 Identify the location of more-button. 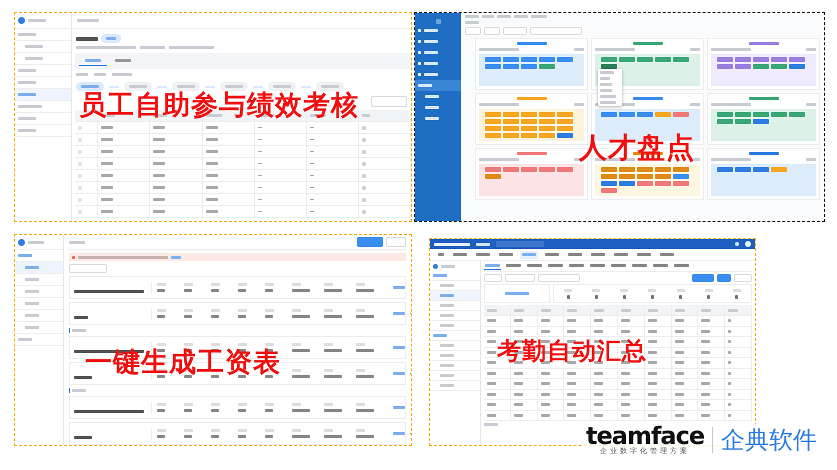
(396, 242).